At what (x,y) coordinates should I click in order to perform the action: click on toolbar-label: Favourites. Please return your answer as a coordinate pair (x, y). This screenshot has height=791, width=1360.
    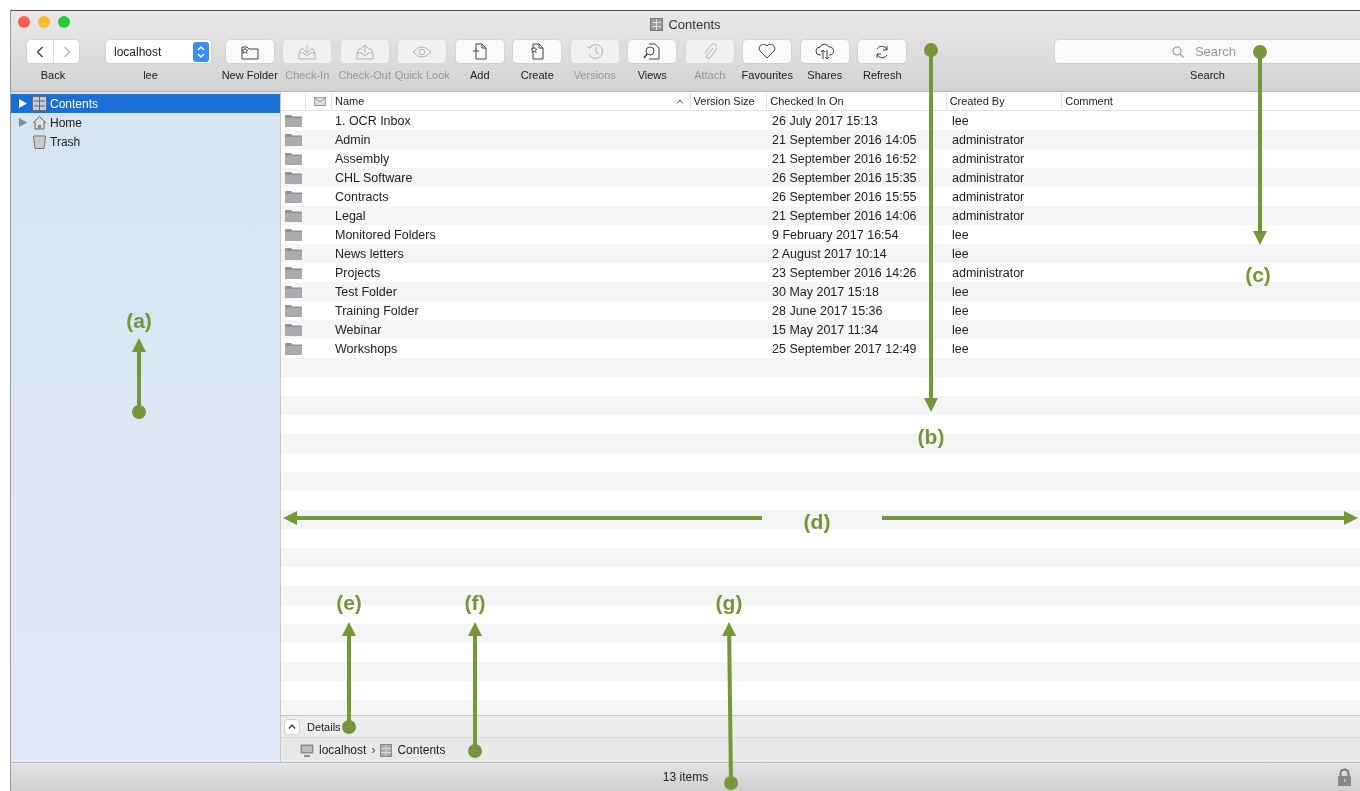
    Looking at the image, I should click on (767, 75).